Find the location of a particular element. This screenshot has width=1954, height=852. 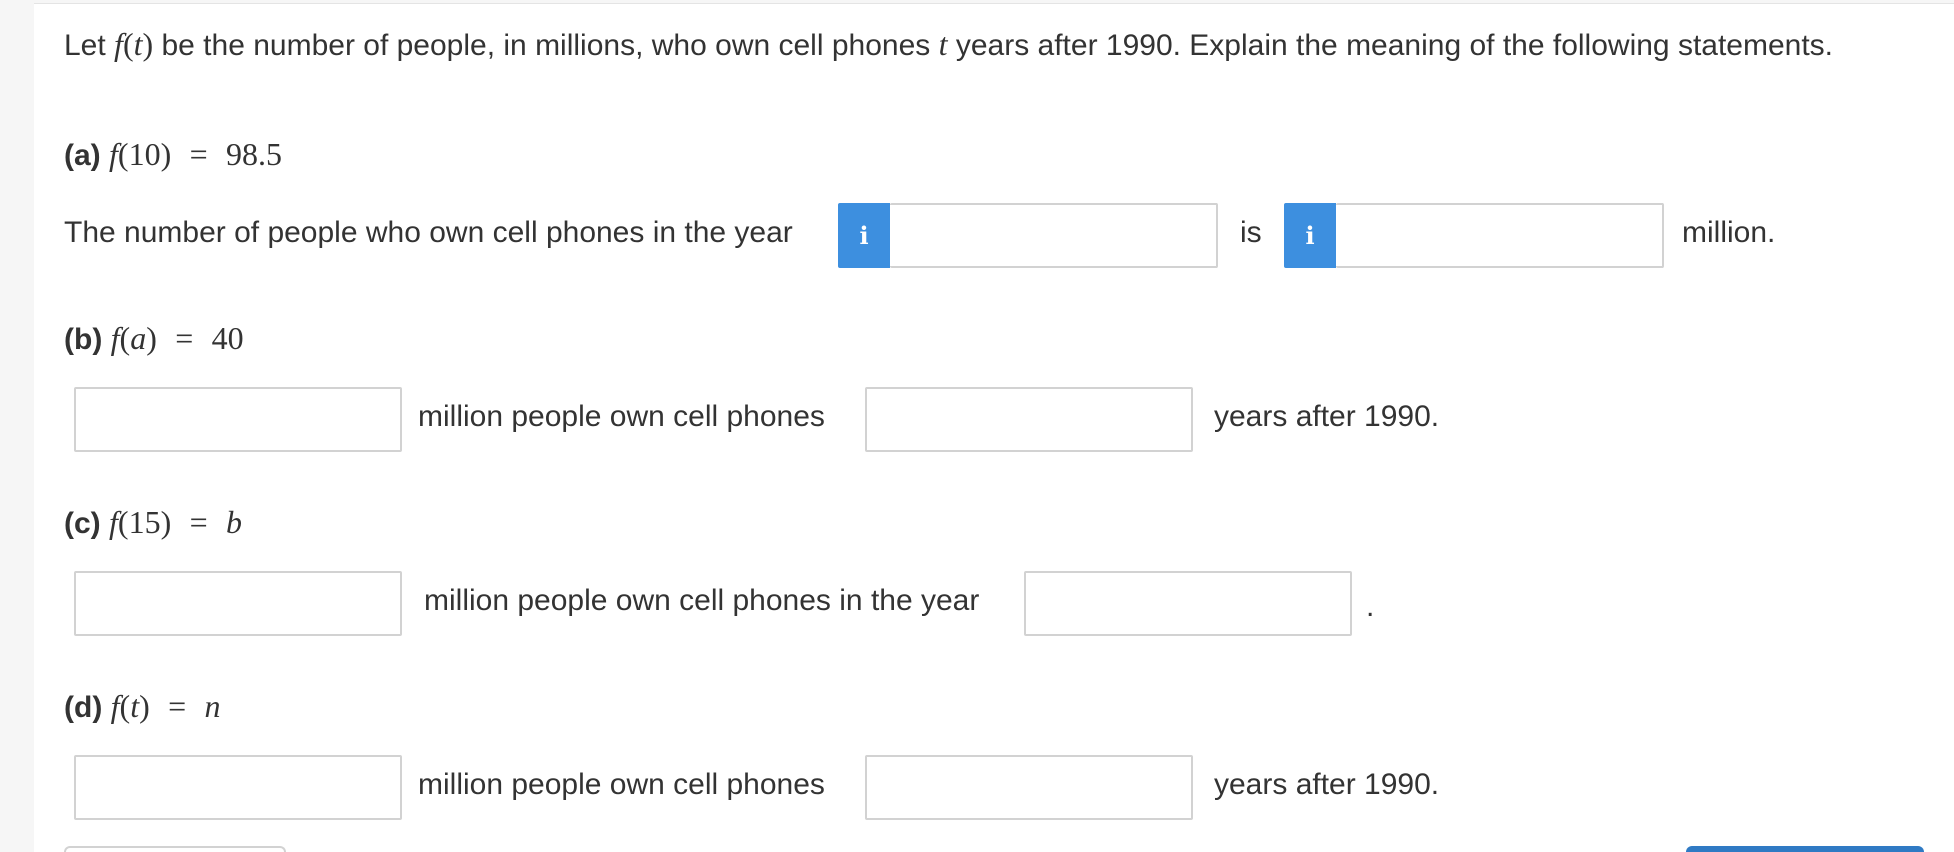

prompt-text: Let is located at coordinates (89, 45).